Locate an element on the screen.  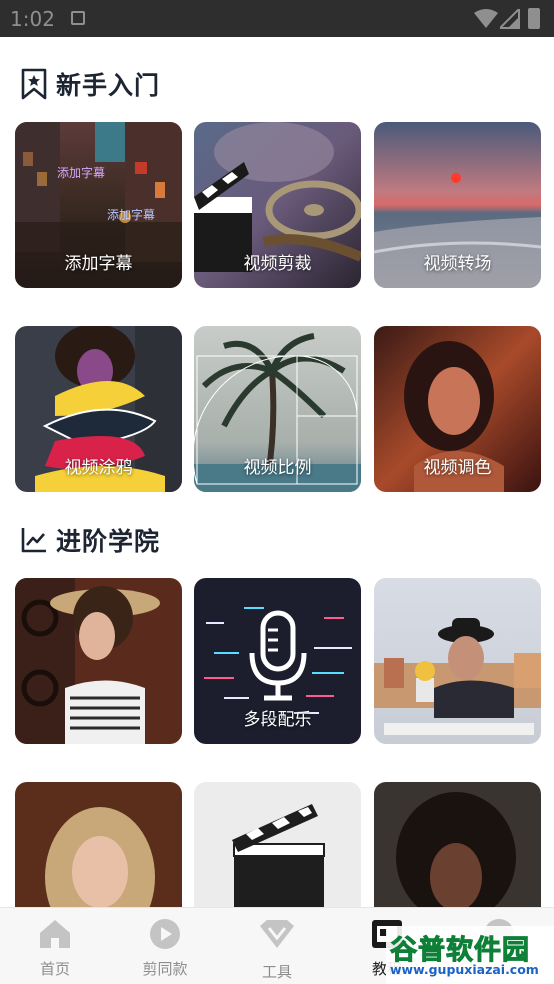
tutorial-card-video-ratio: 视频比例 is located at coordinates (277, 409).